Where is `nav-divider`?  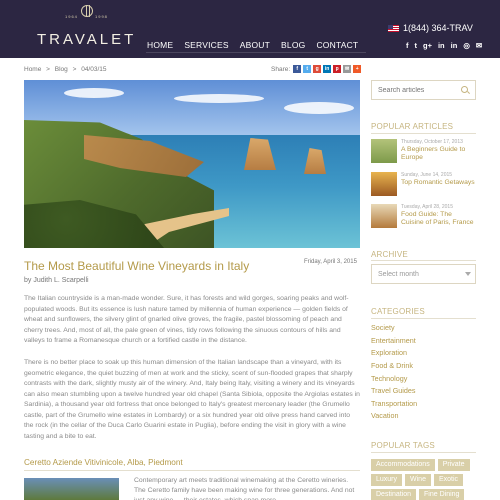
nav-divider is located at coordinates (256, 52).